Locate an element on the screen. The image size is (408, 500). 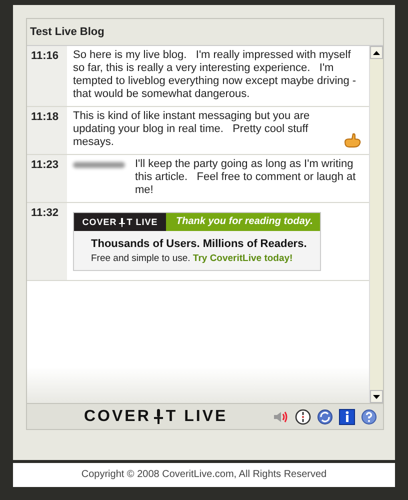
ad-headline: Thousands of Users. Millions of Readers. is located at coordinates (199, 244).